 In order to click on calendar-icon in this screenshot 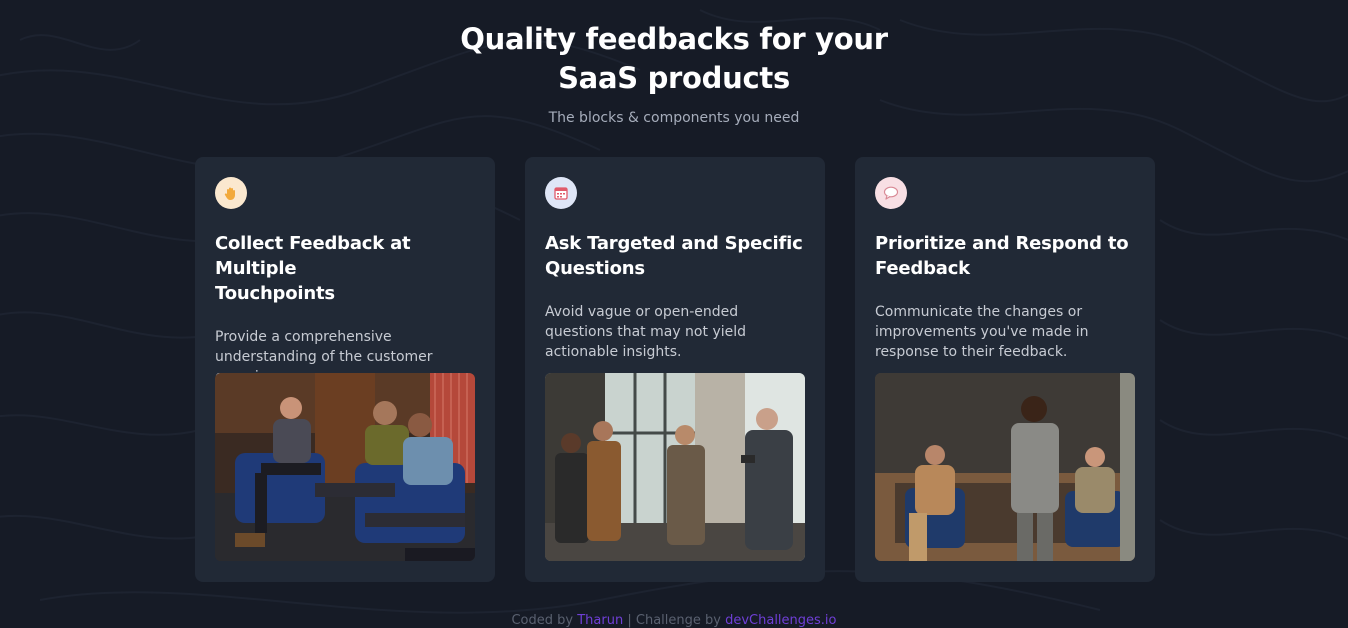, I will do `click(561, 193)`.